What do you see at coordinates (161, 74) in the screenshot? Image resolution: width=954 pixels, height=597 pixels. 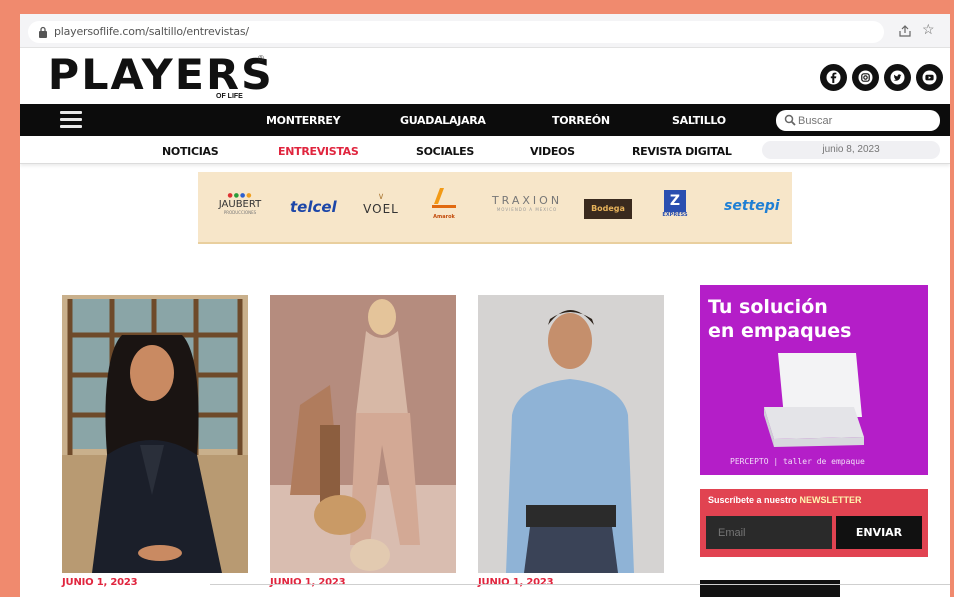 I see `site-logo: PLAYERS` at bounding box center [161, 74].